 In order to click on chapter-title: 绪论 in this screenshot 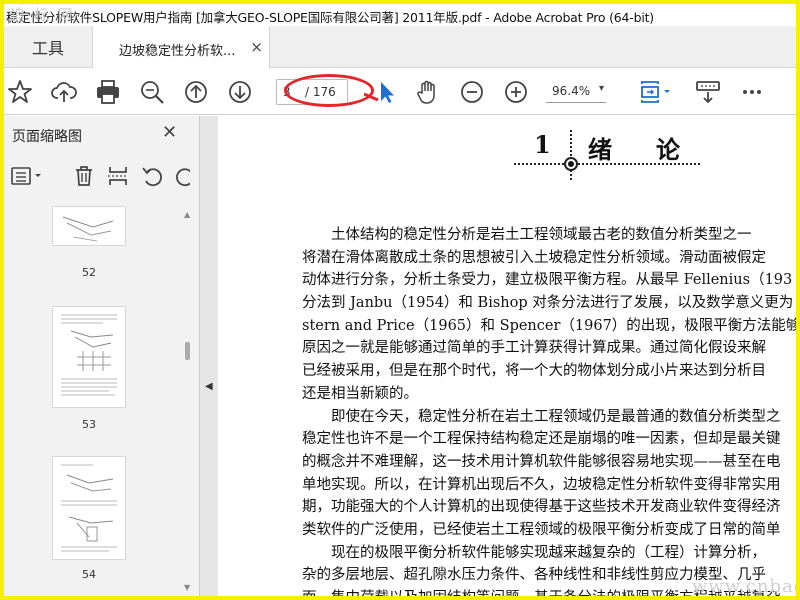, I will do `click(656, 149)`.